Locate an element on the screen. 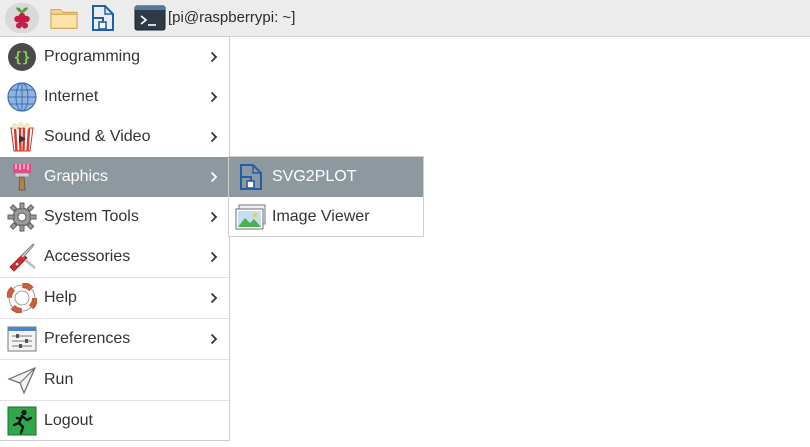  menu-item-label: Run is located at coordinates (59, 379).